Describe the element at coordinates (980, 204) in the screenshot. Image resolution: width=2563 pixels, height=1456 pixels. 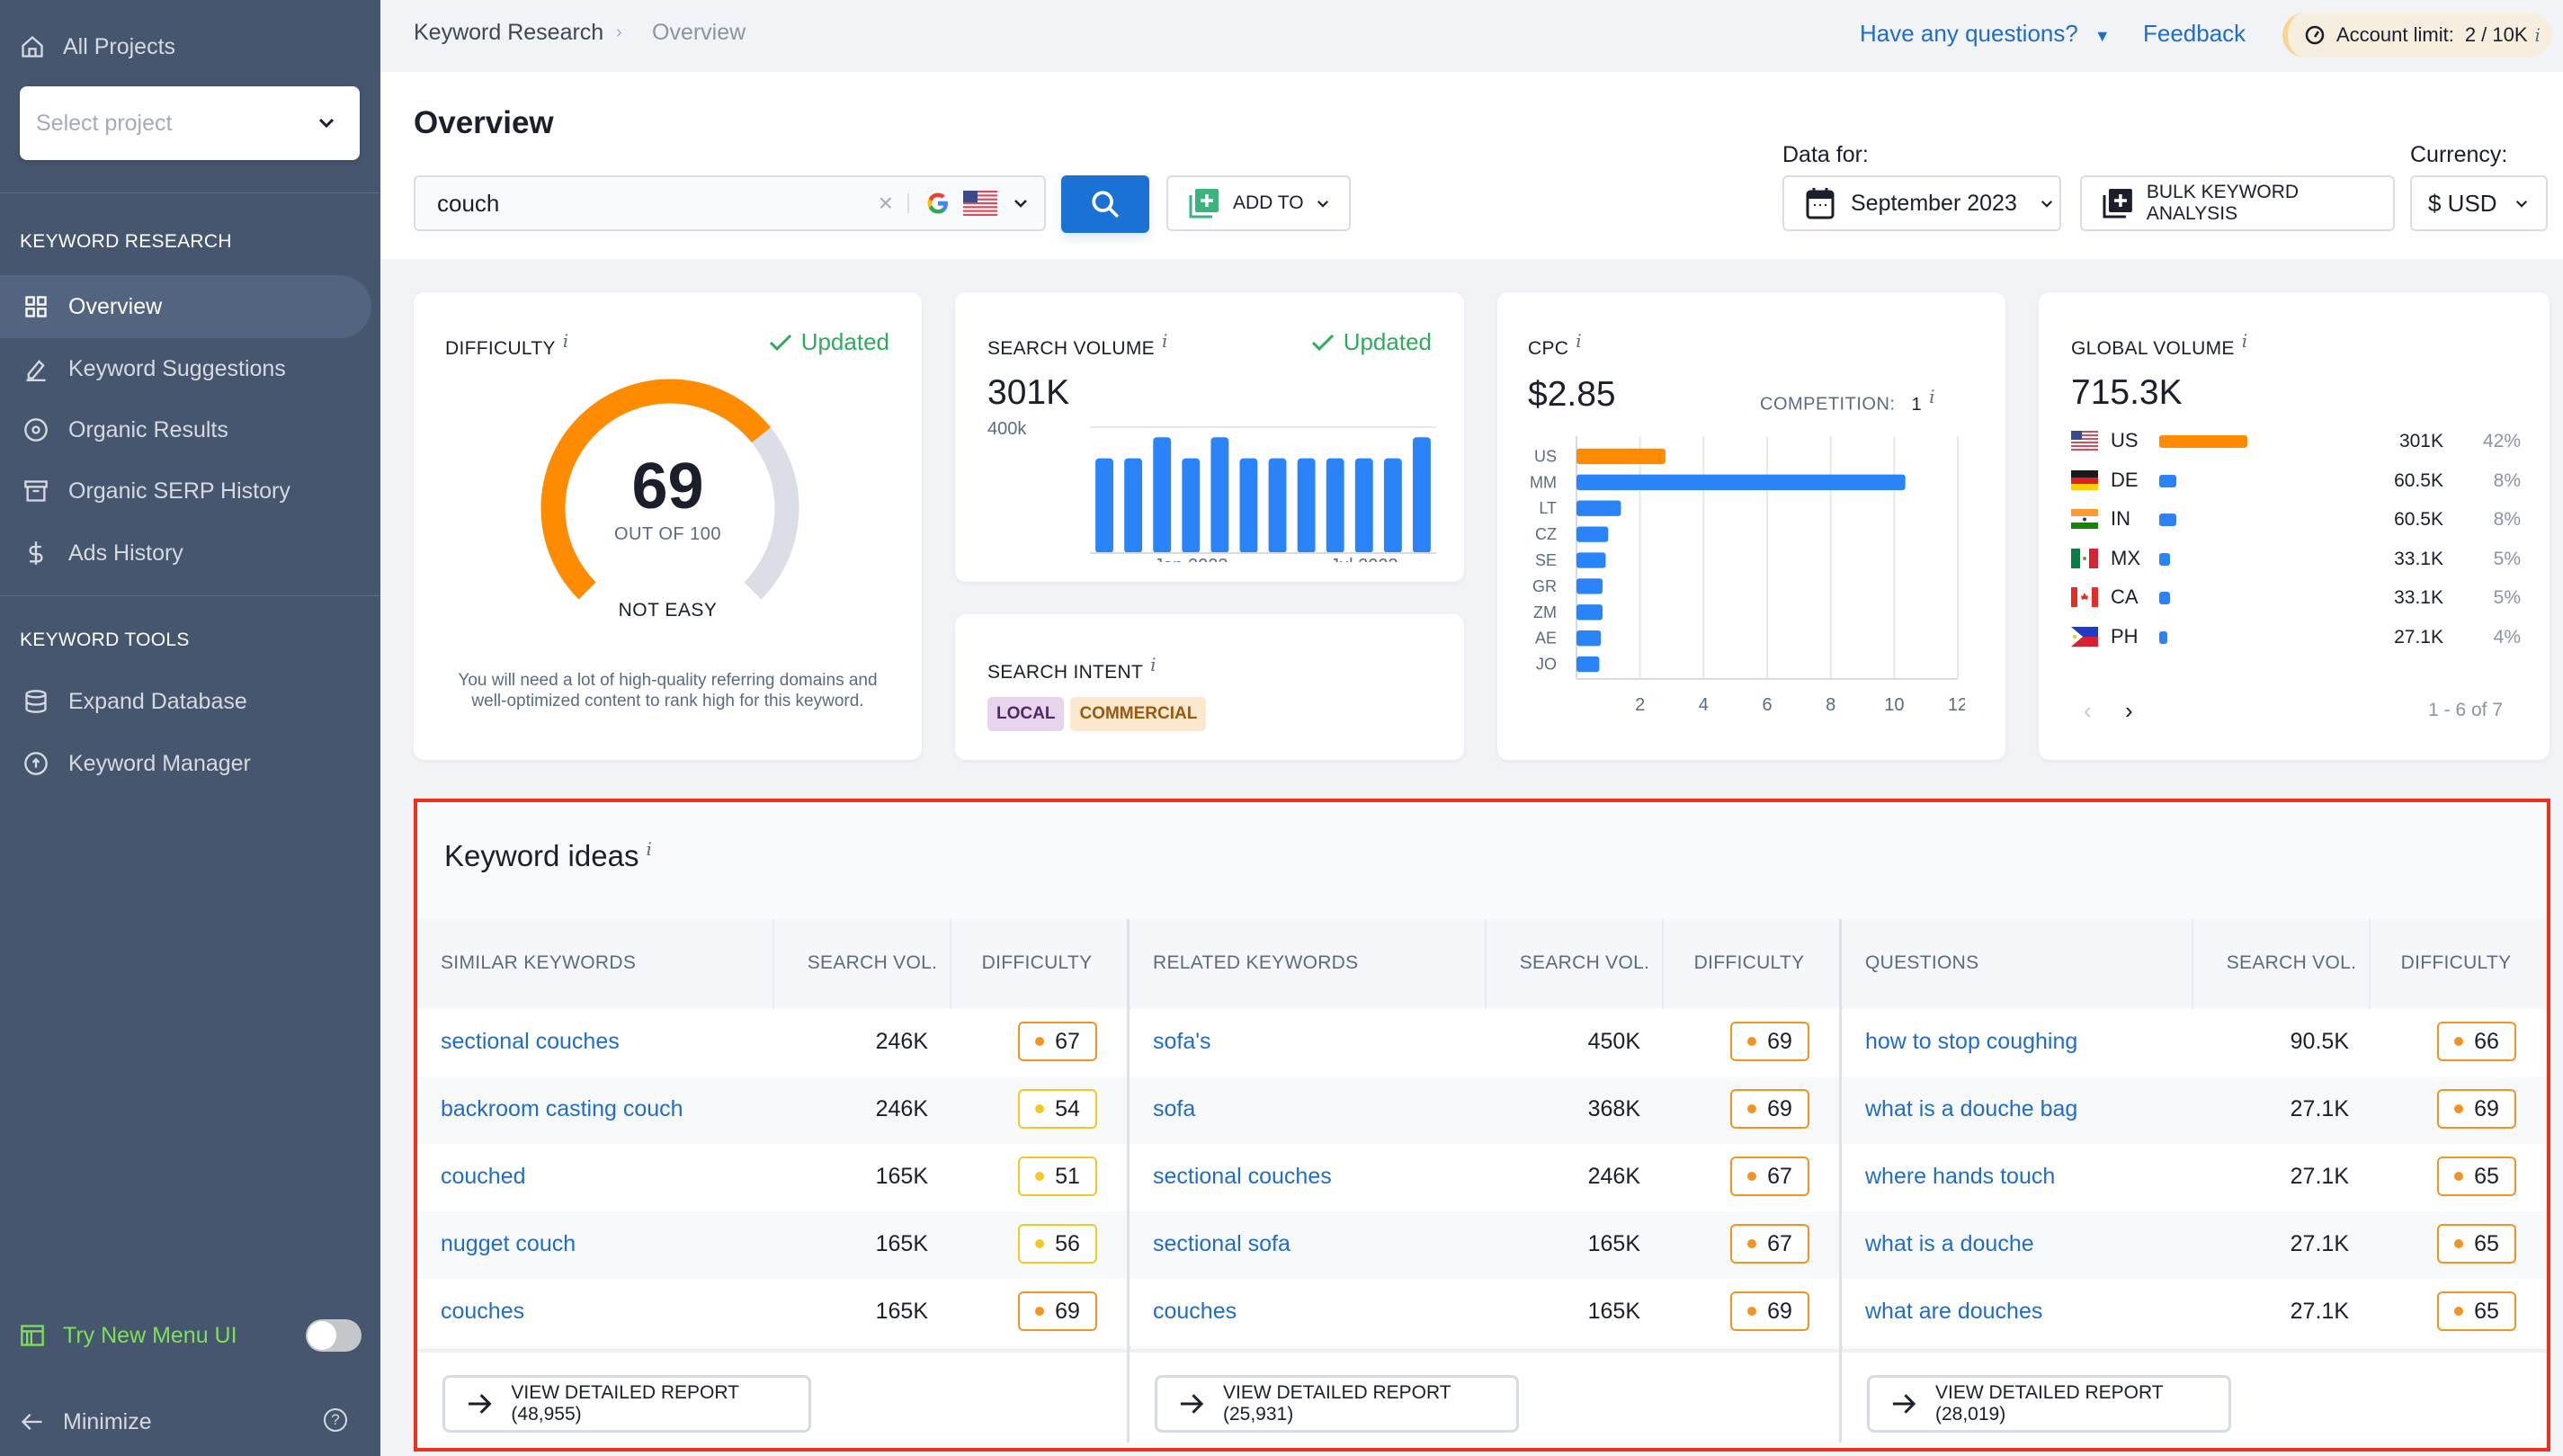
I see `us-flag-icon` at that location.